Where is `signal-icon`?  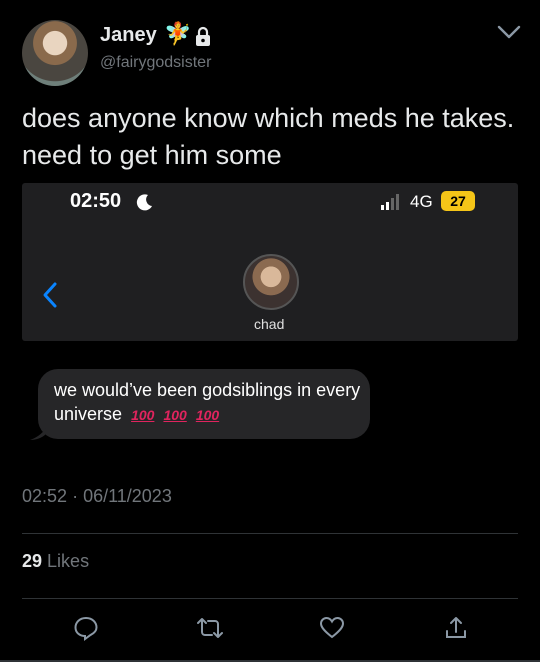
signal-icon is located at coordinates (390, 202).